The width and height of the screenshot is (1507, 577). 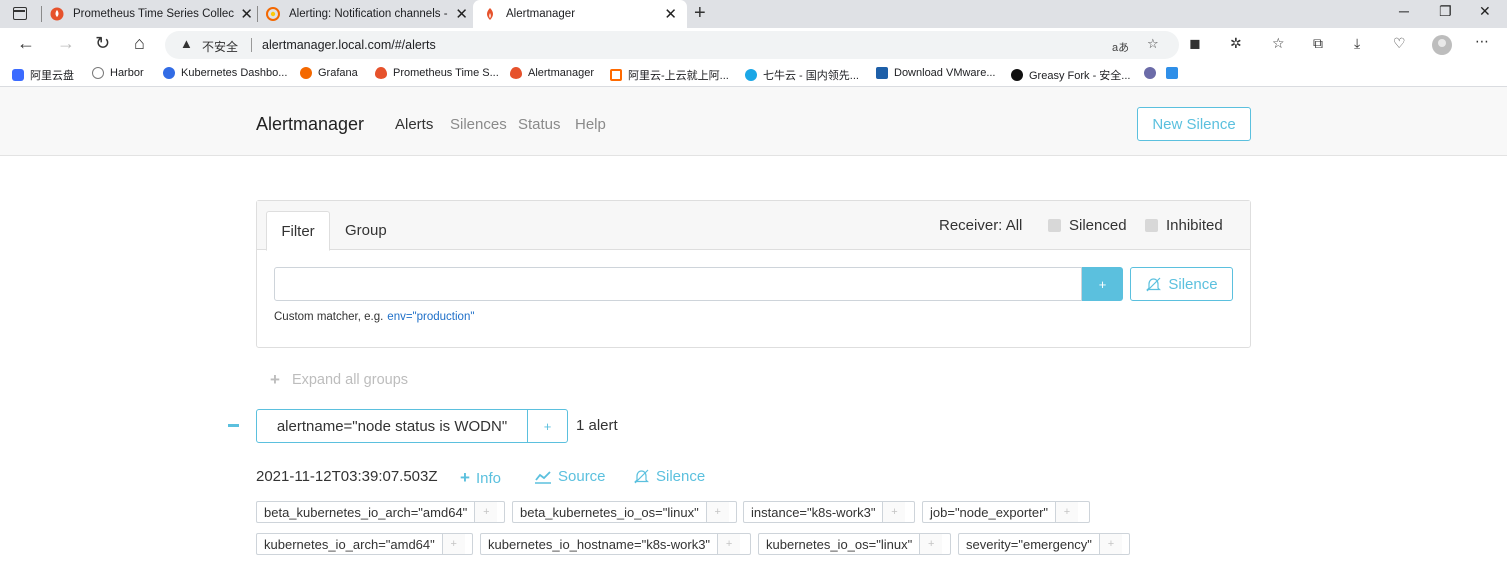 I want to click on bookmark-harbor: Harbor, so click(x=118, y=73).